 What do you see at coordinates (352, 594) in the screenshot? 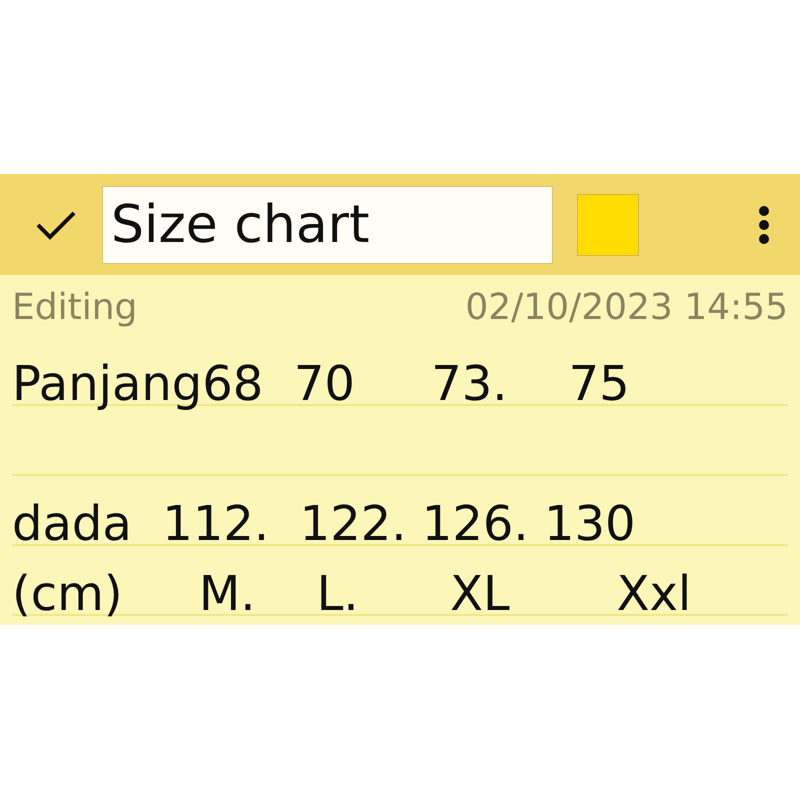
I see `note-text-line: (cm) M. L. XL Xxl` at bounding box center [352, 594].